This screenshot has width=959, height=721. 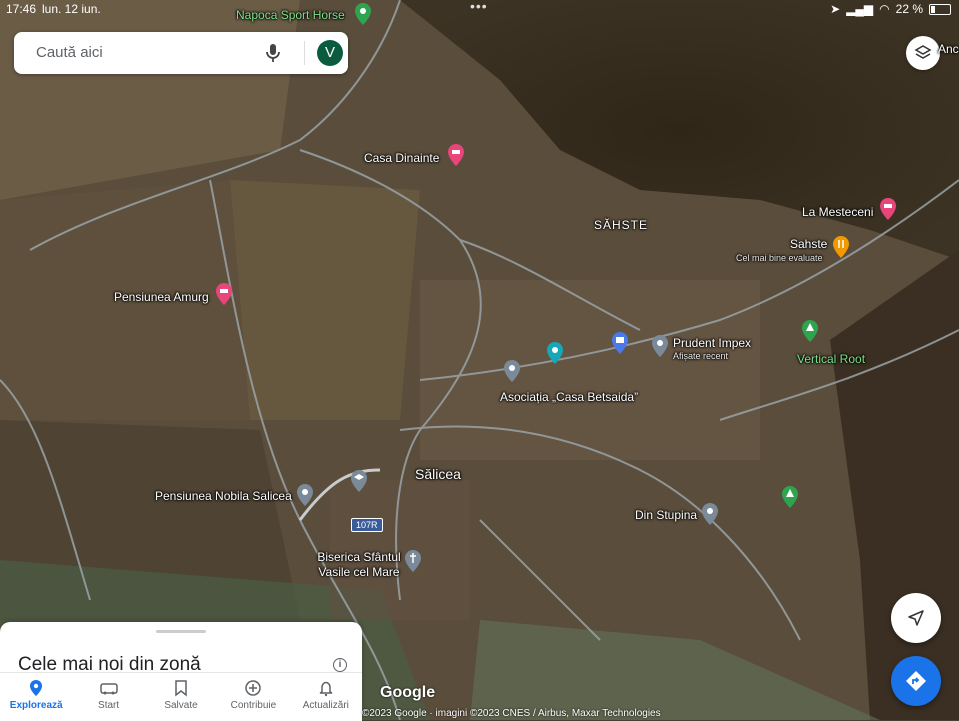 What do you see at coordinates (181, 631) in the screenshot?
I see `sheet-drag-handle` at bounding box center [181, 631].